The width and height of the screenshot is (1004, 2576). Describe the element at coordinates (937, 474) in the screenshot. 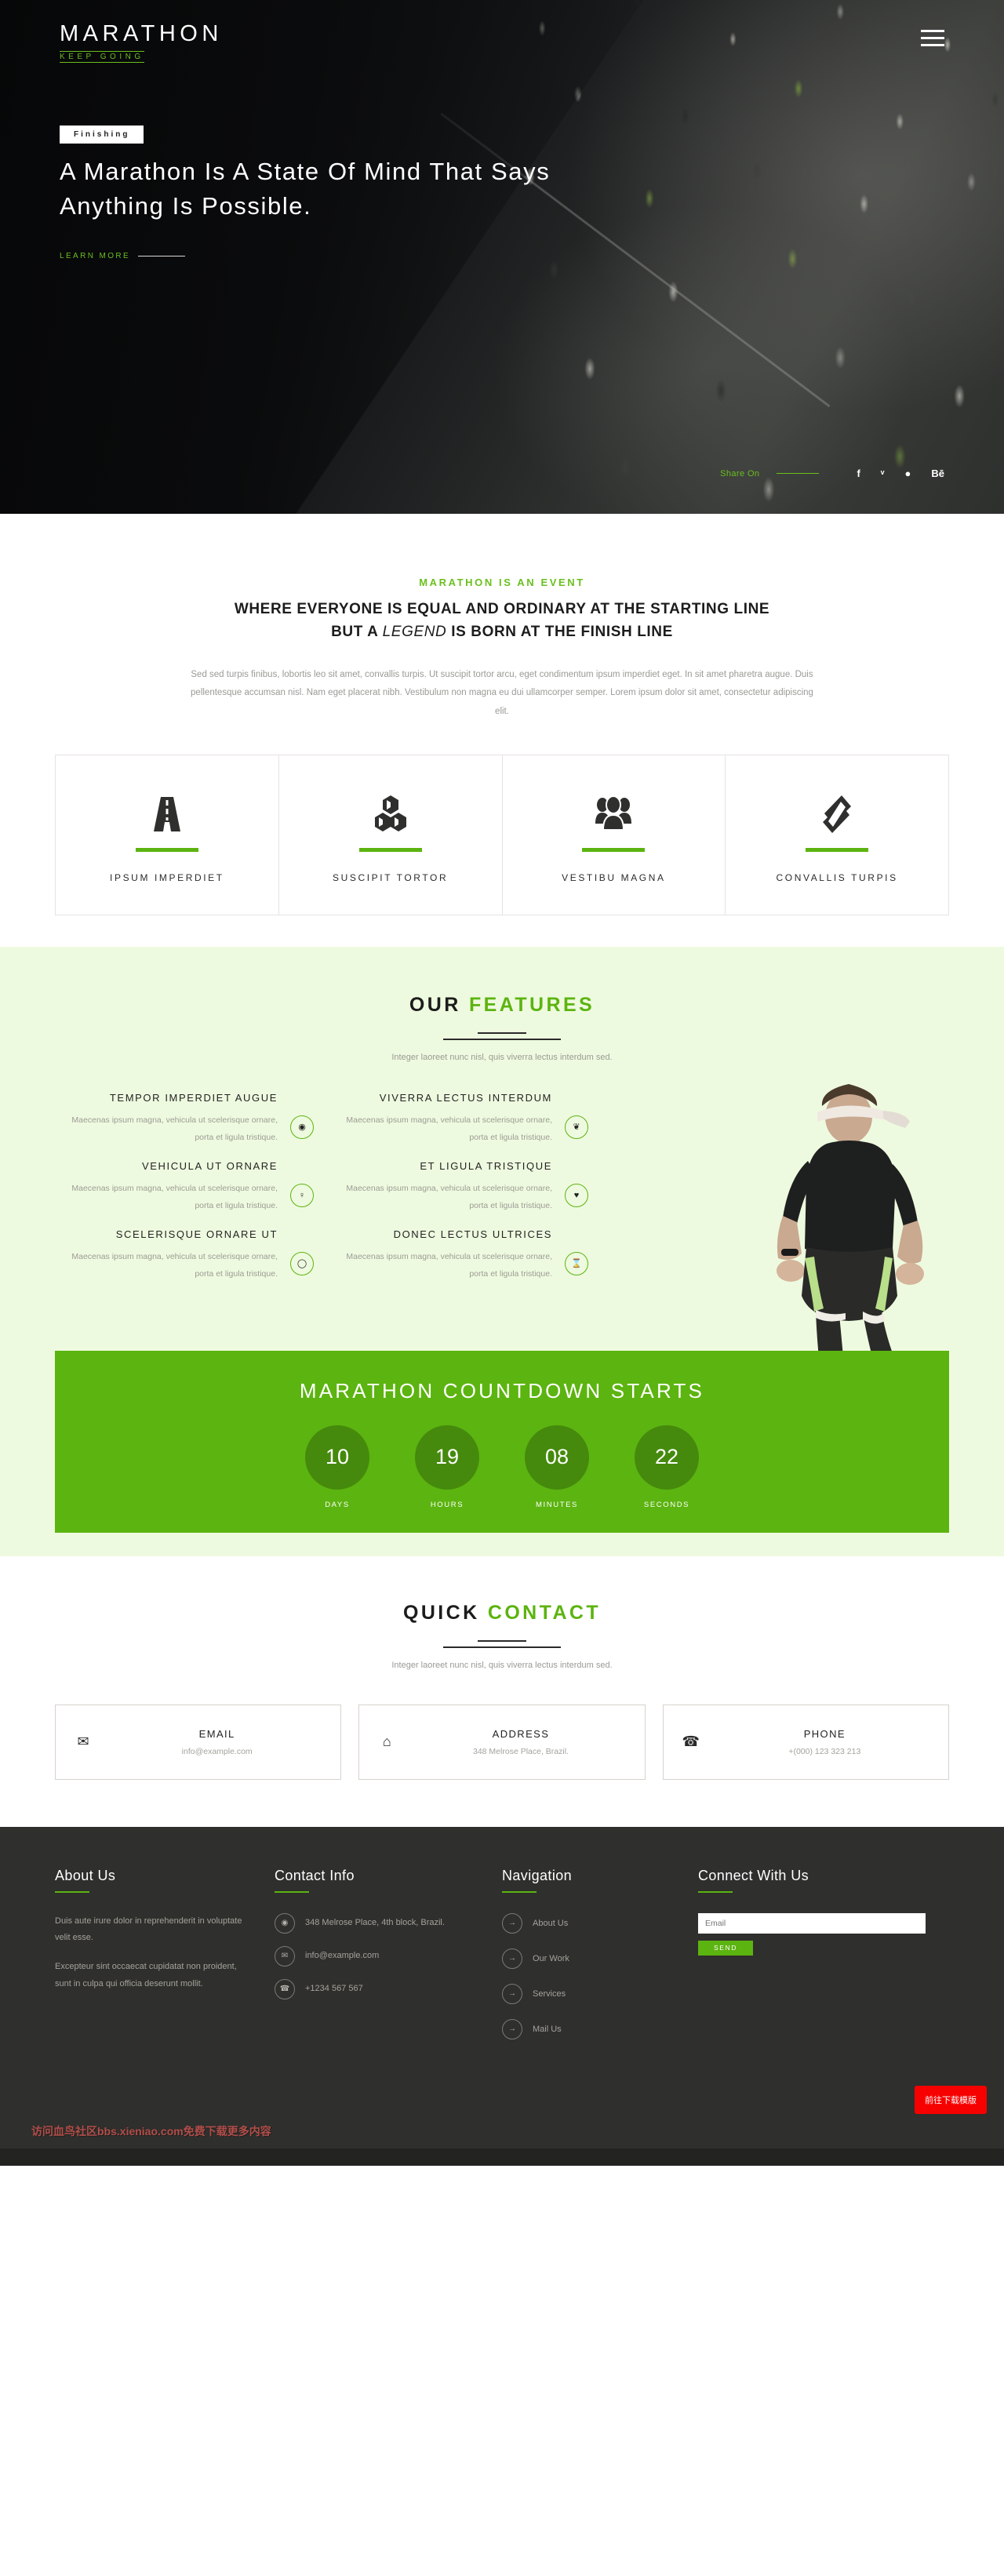

I see `behance-icon: Bē` at that location.